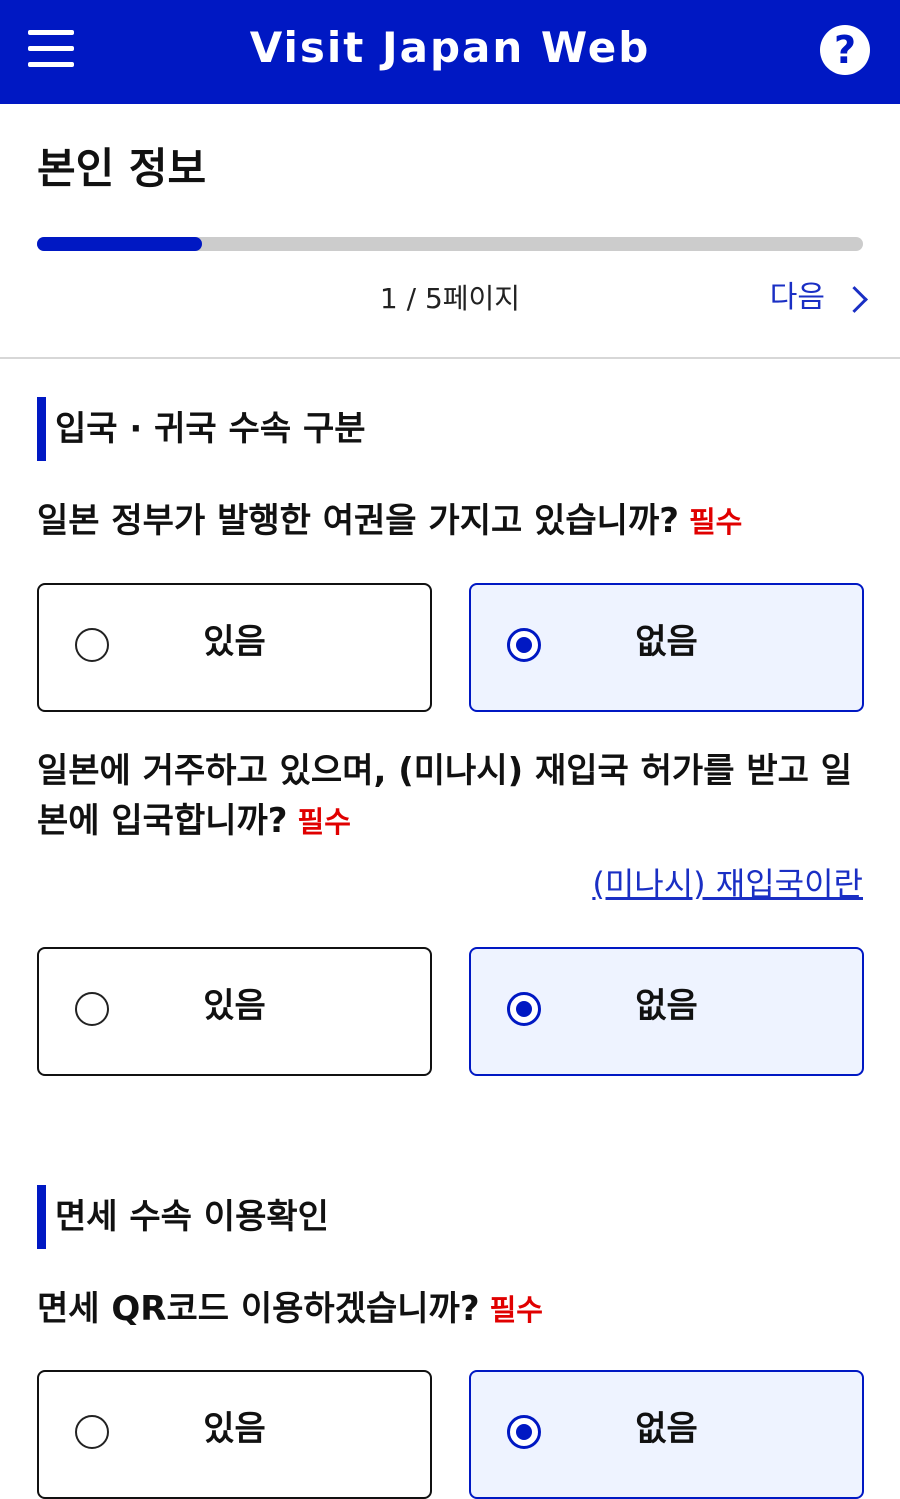 The image size is (900, 1499). I want to click on help-question-icon: ?, so click(845, 50).